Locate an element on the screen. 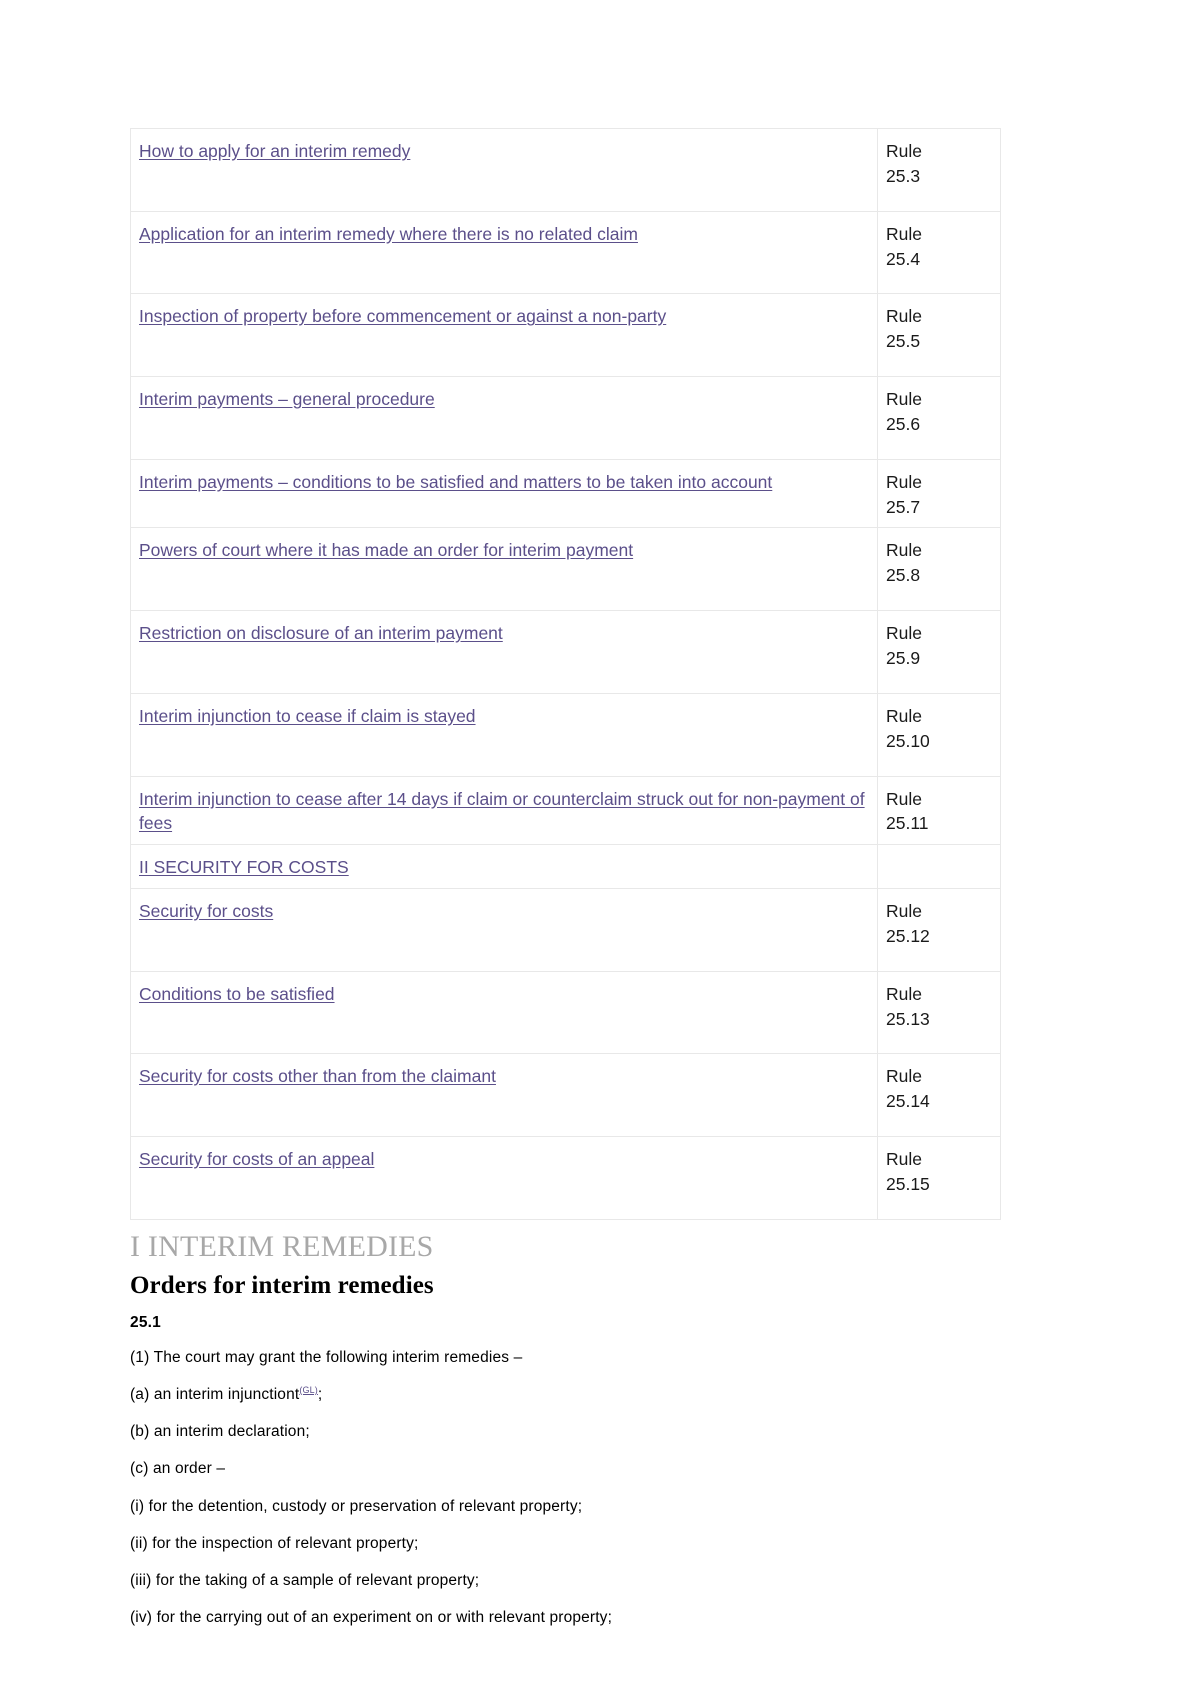 The height and width of the screenshot is (1698, 1200). rule-number: 25.11 is located at coordinates (907, 823).